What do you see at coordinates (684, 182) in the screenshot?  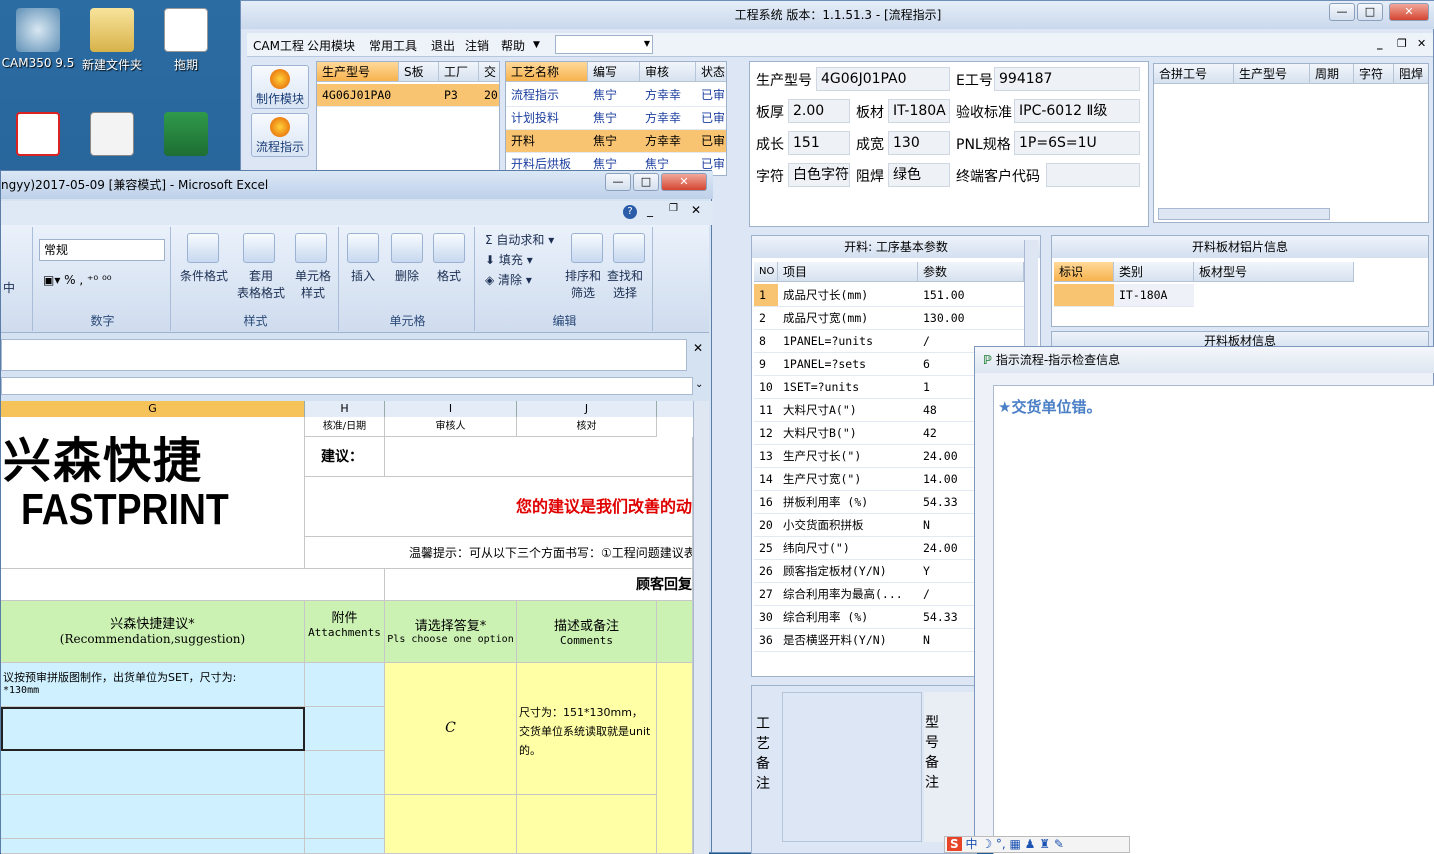 I see `excel-close-icon: ✕` at bounding box center [684, 182].